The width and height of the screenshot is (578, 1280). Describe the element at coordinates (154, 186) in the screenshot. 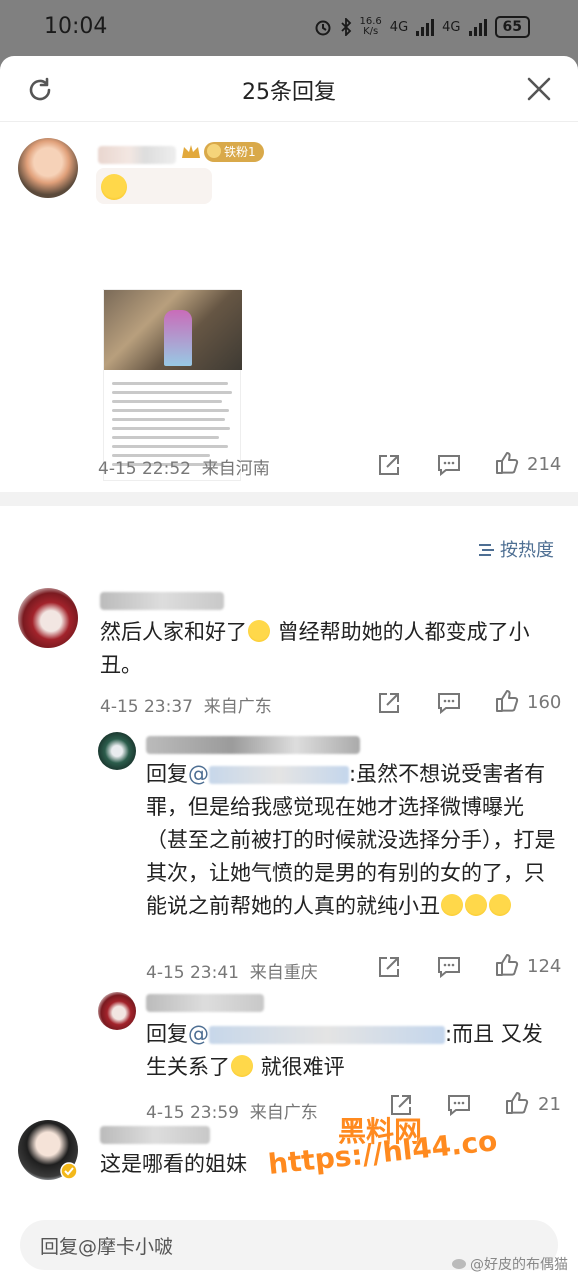

I see `emoji-sticker` at that location.